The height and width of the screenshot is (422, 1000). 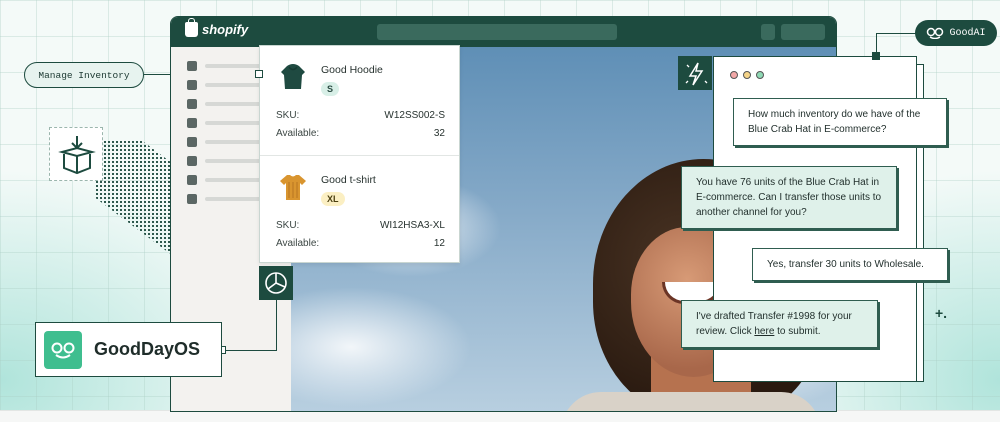 What do you see at coordinates (225, 29) in the screenshot?
I see `logo-text: shopify` at bounding box center [225, 29].